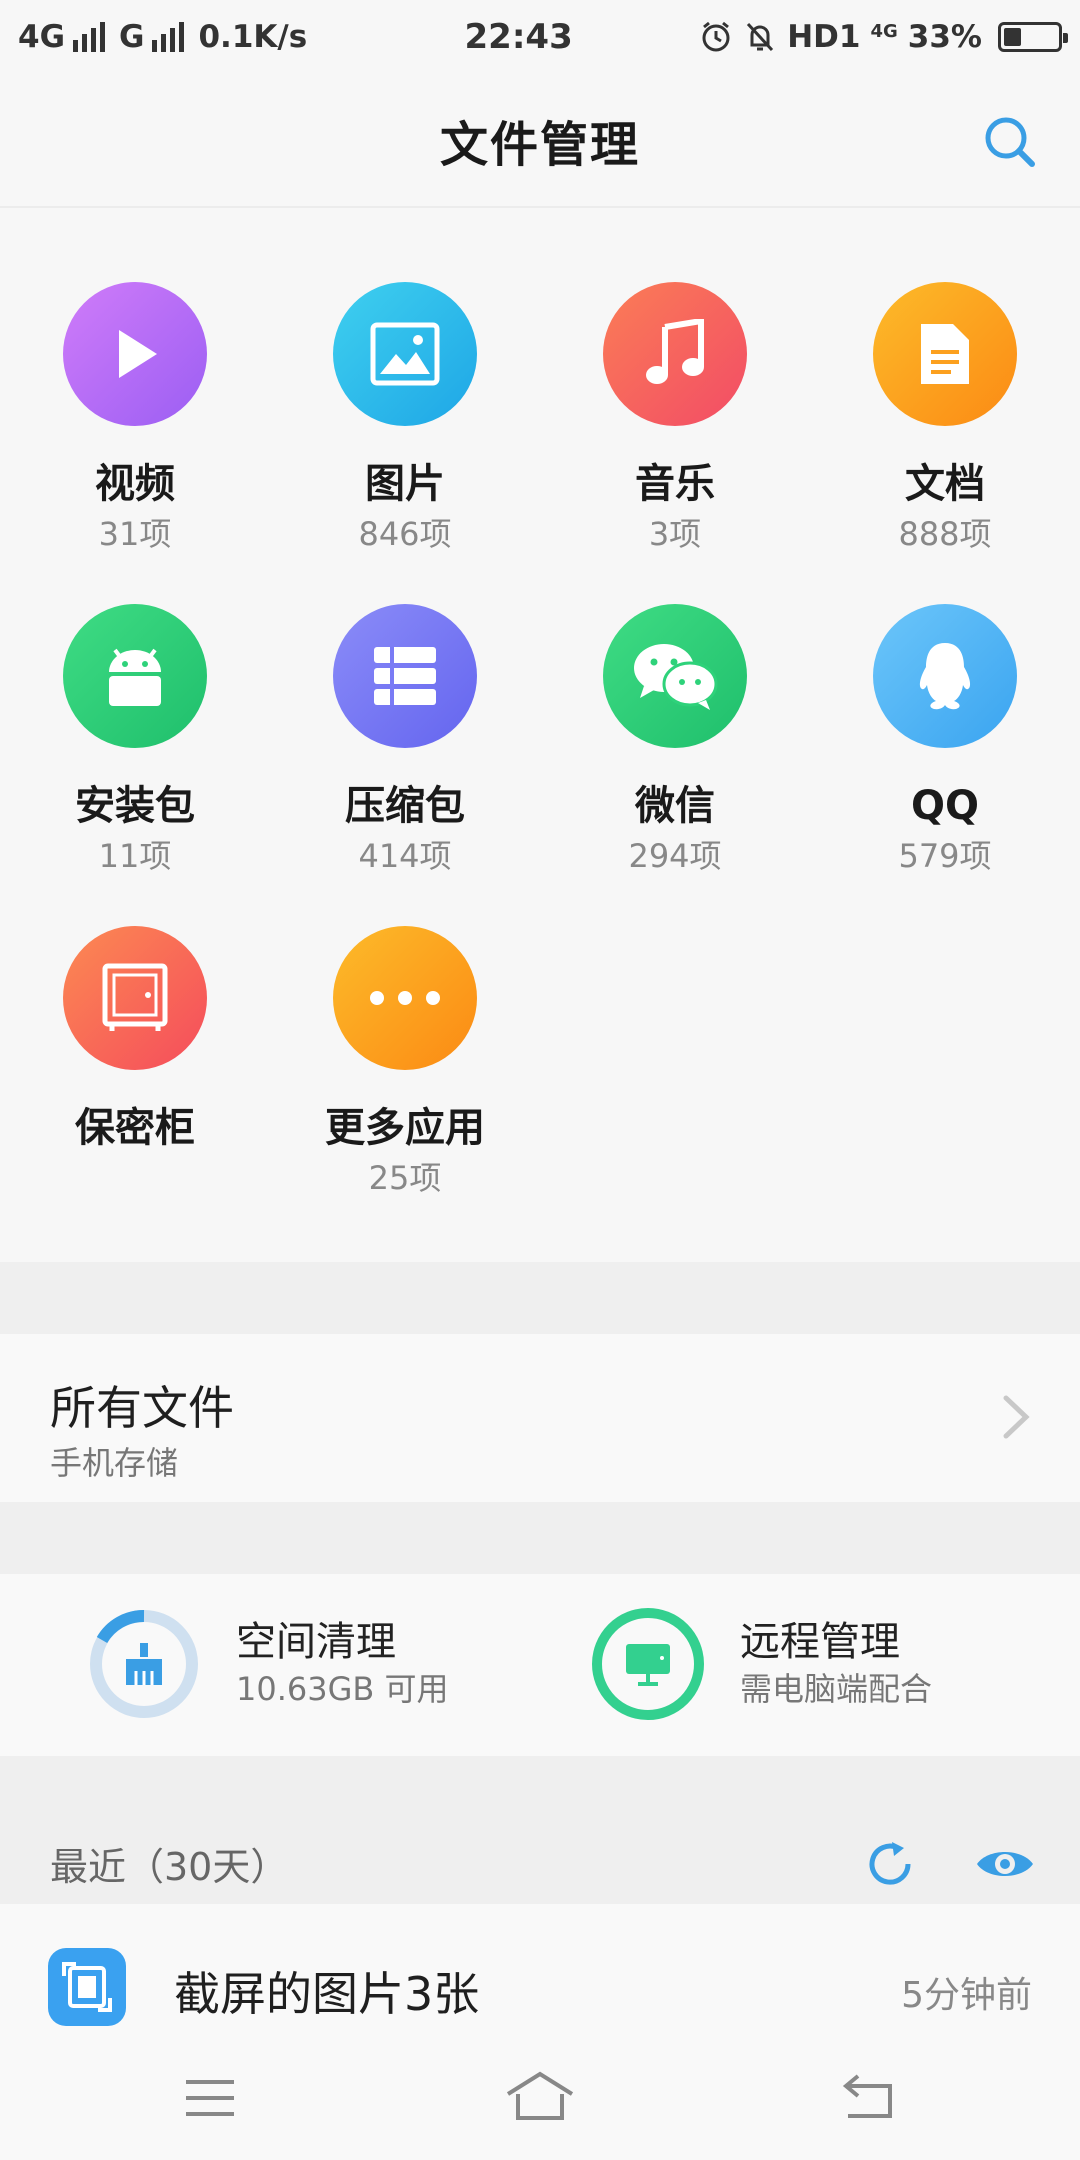  What do you see at coordinates (42, 37) in the screenshot?
I see `network-type-label: 4G` at bounding box center [42, 37].